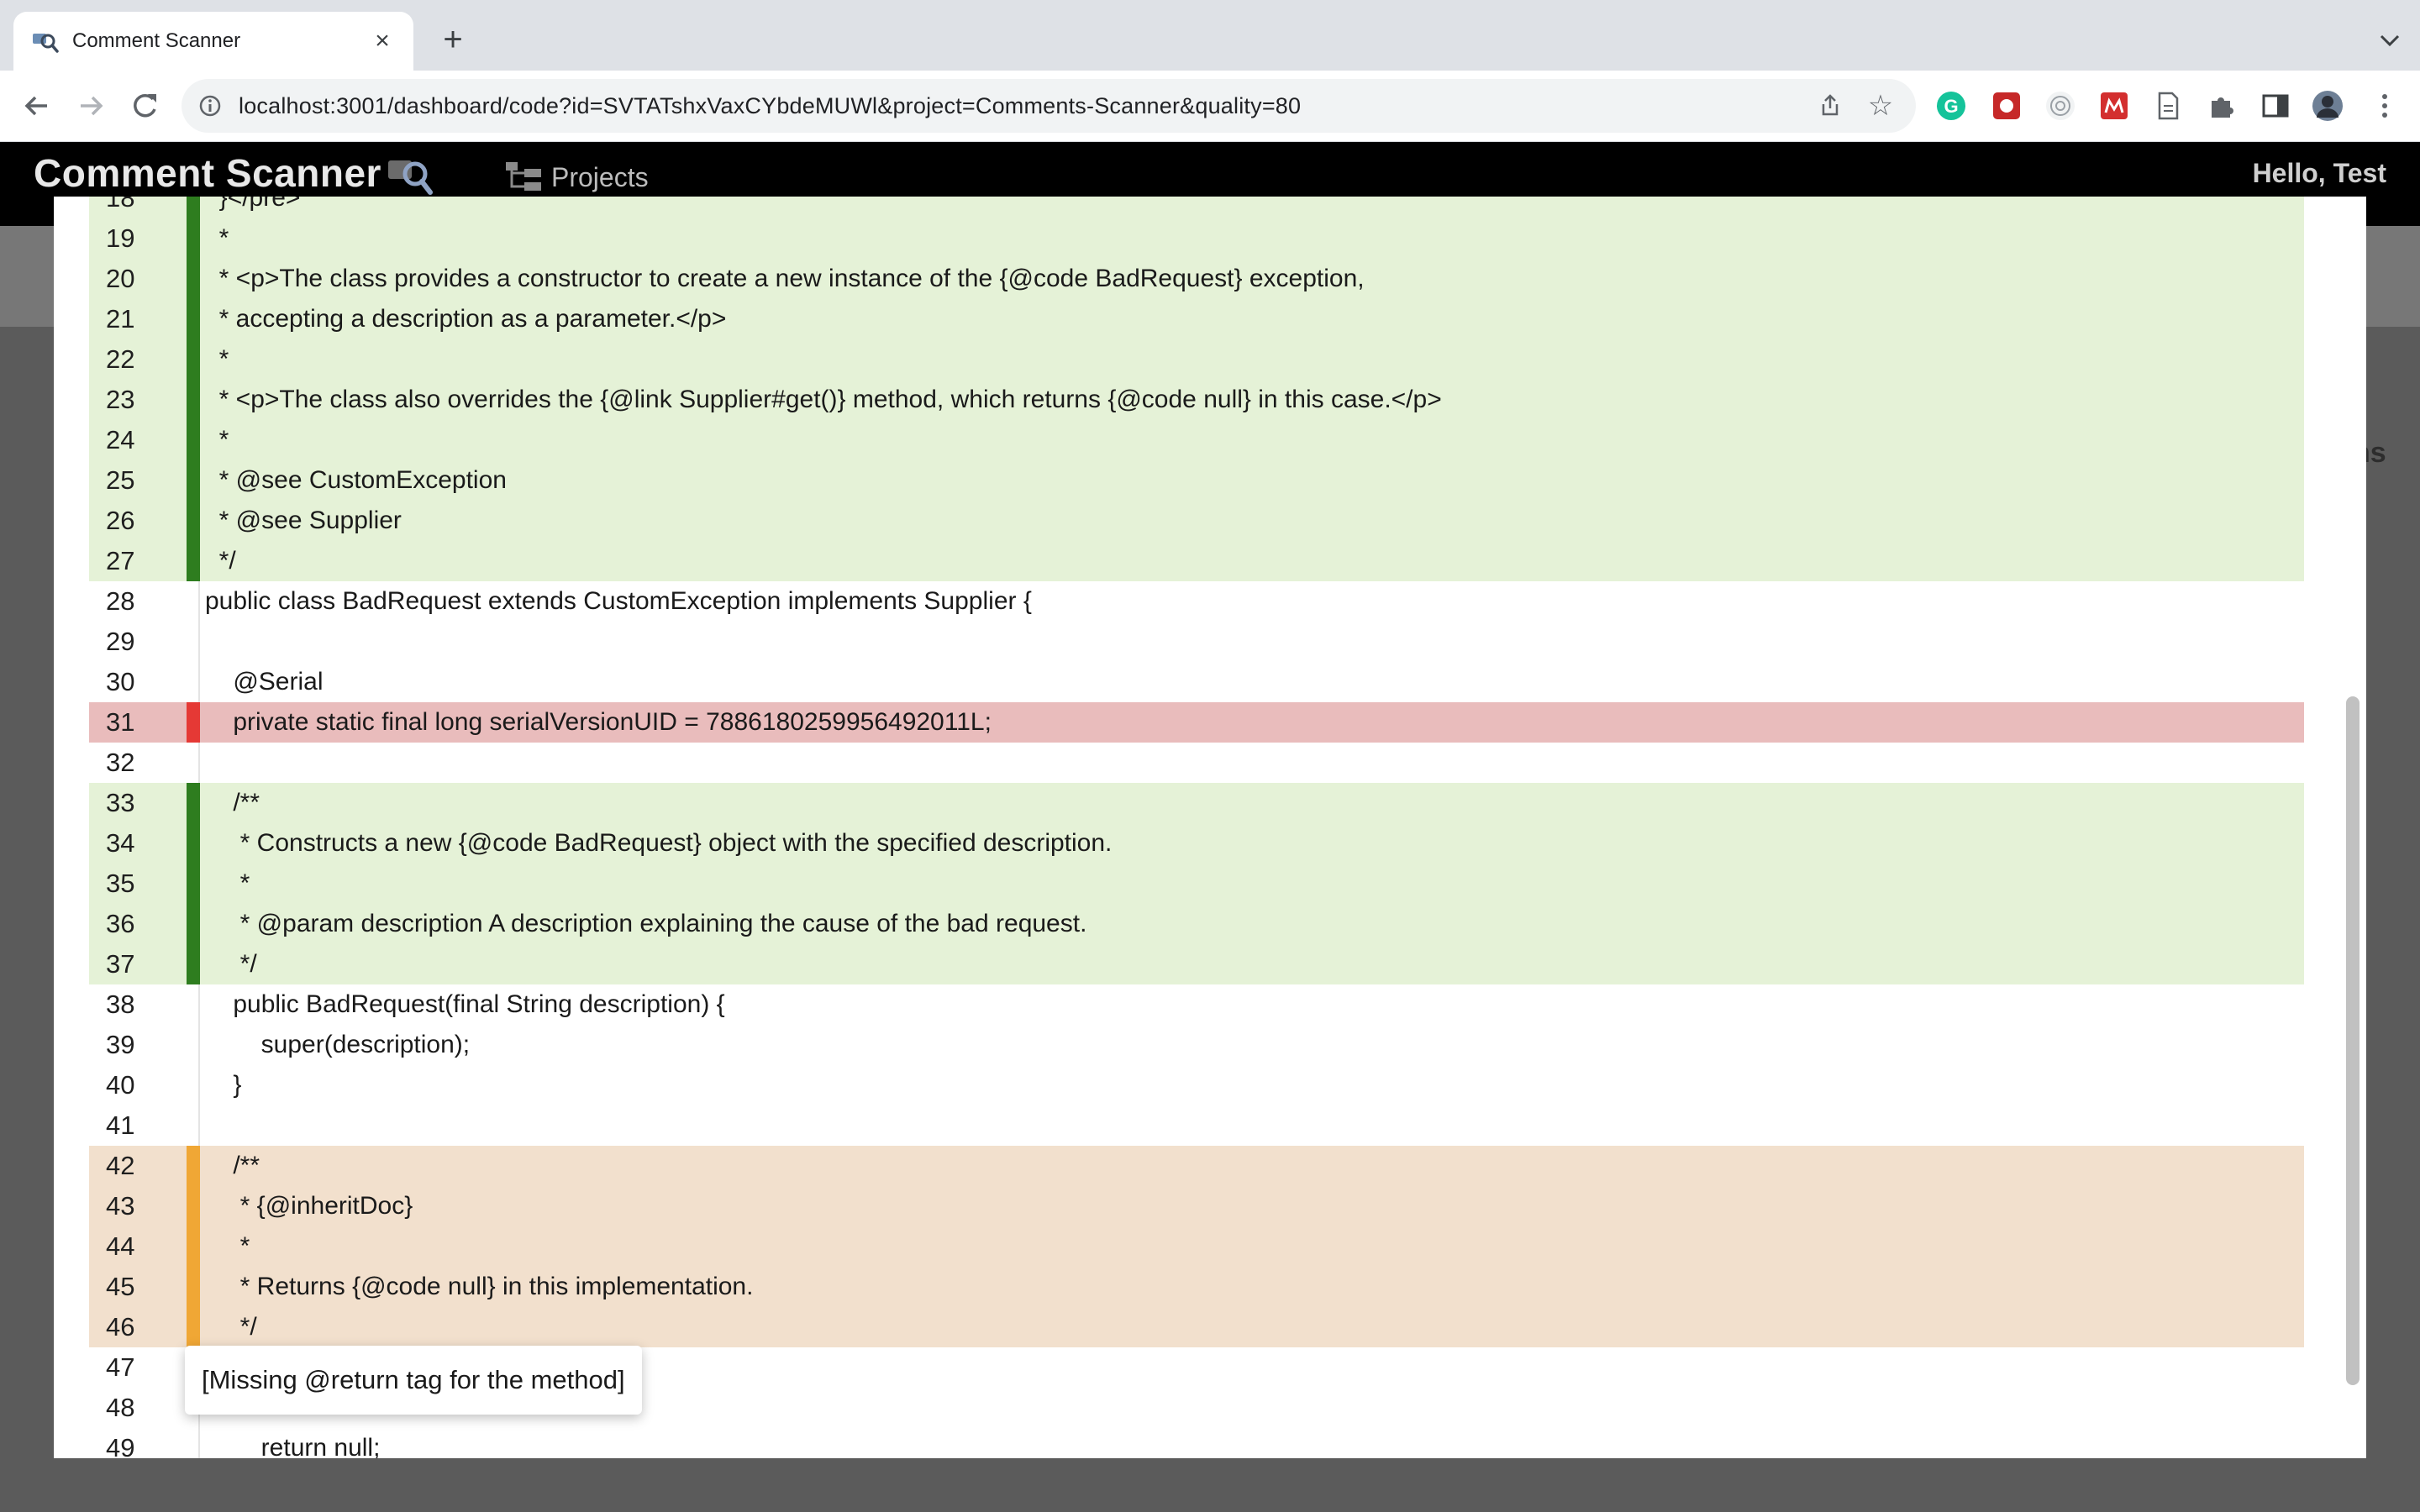 This screenshot has width=2420, height=1512. I want to click on code-line: 22 *, so click(1196, 359).